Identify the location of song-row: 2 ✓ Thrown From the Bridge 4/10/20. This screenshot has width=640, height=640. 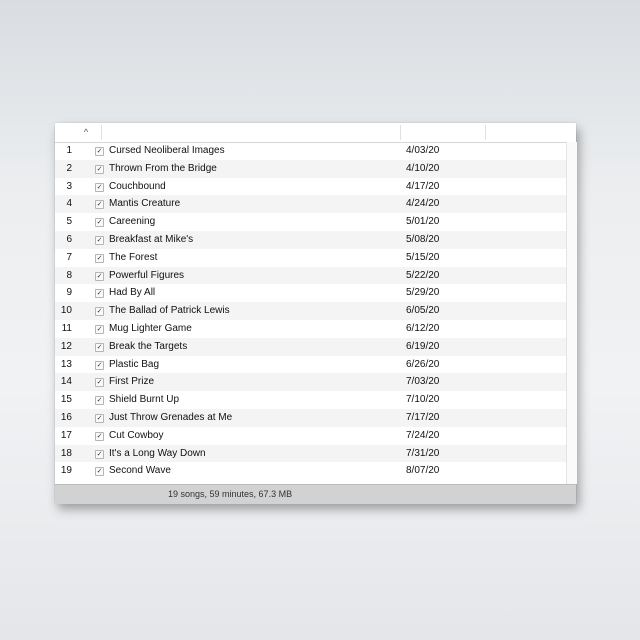
(310, 168).